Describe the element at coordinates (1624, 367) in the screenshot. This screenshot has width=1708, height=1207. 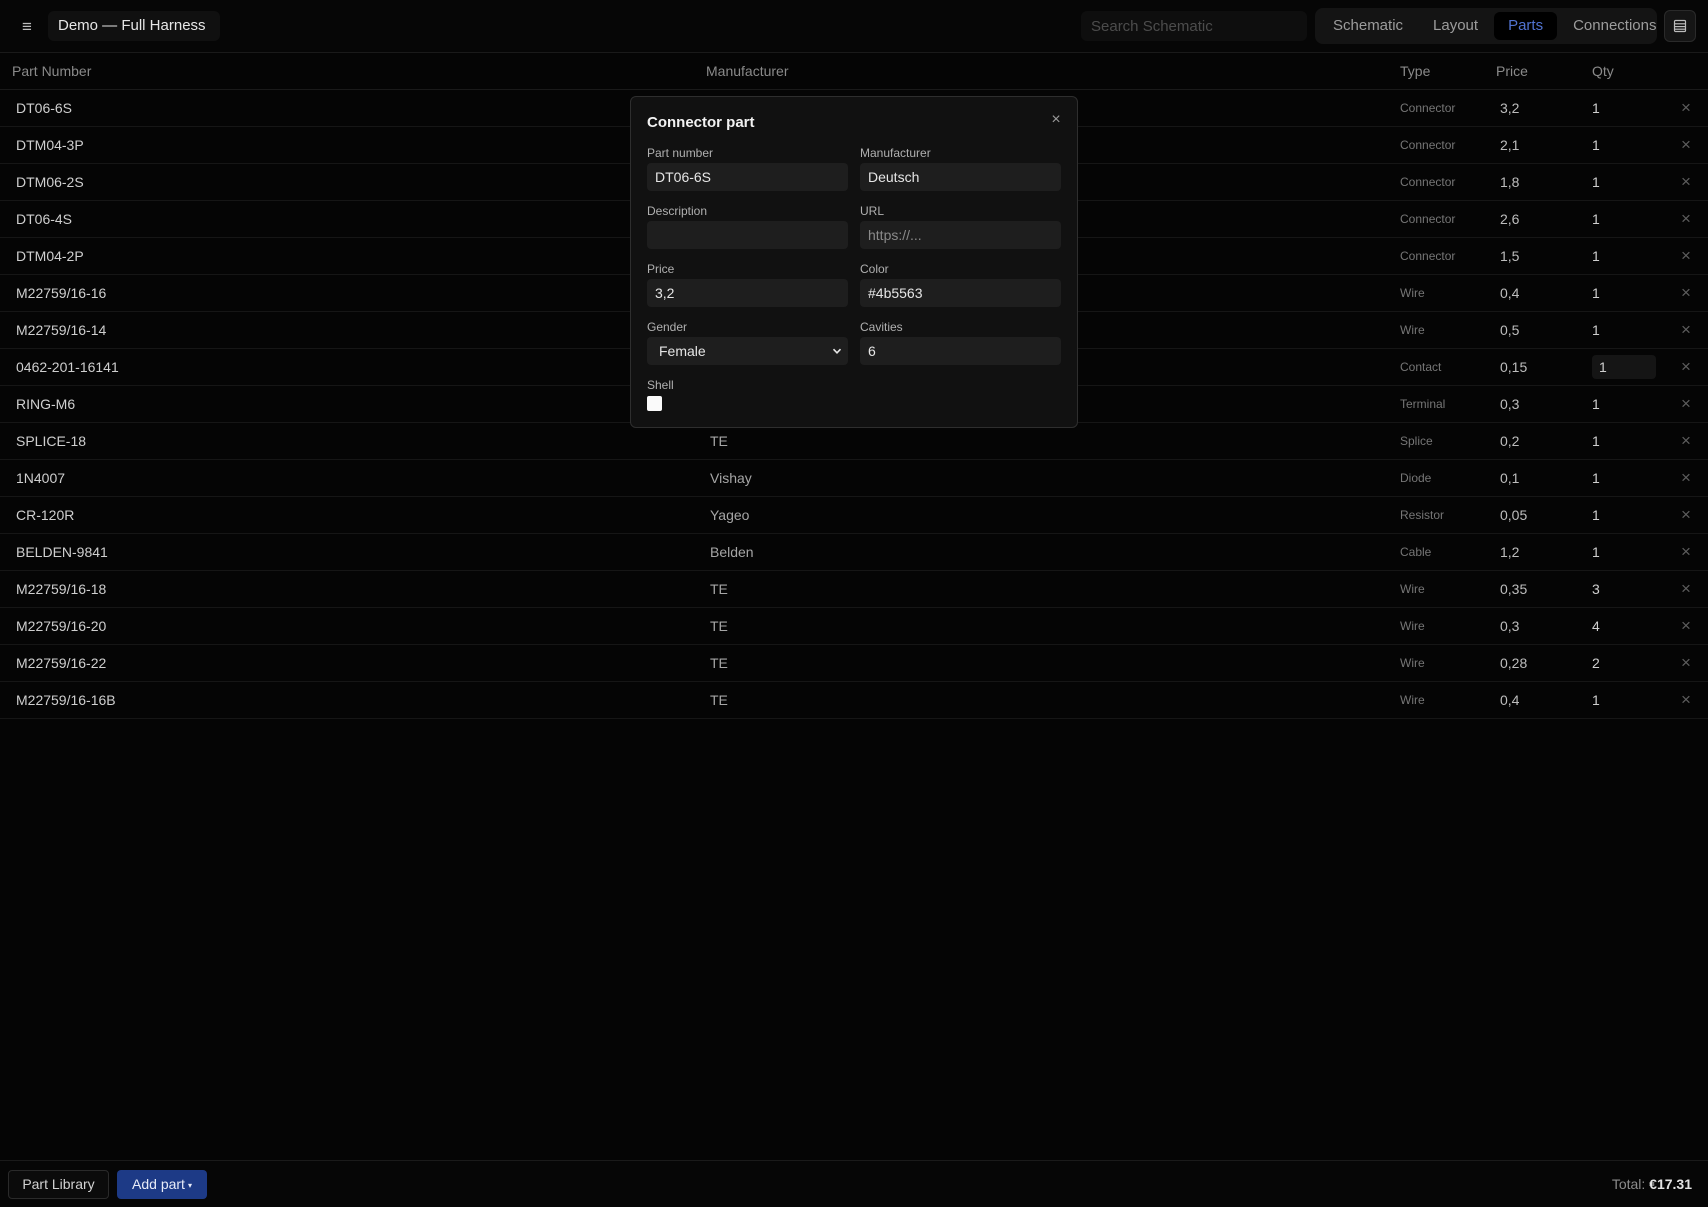
I see `qty-input: 1` at that location.